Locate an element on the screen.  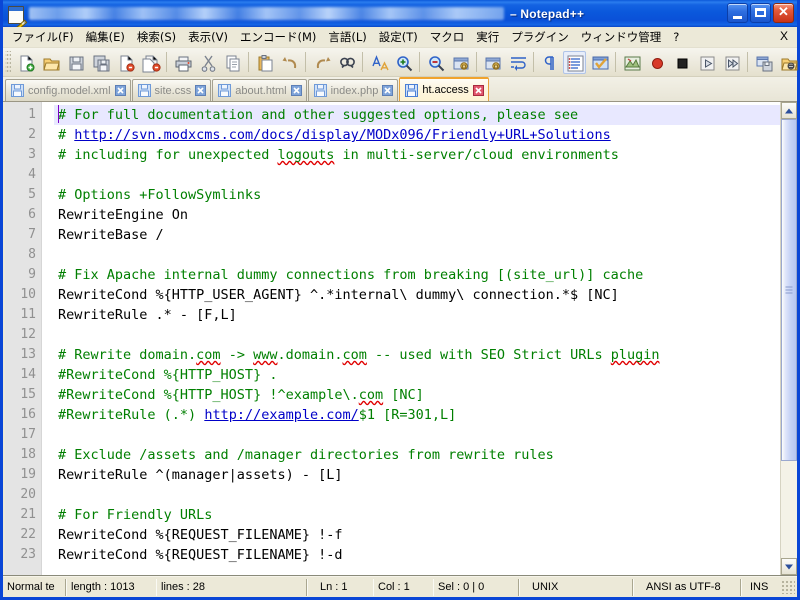
code-line: RewriteCond %{REQUEST_FILENAME} !-f is located at coordinates (417, 535).